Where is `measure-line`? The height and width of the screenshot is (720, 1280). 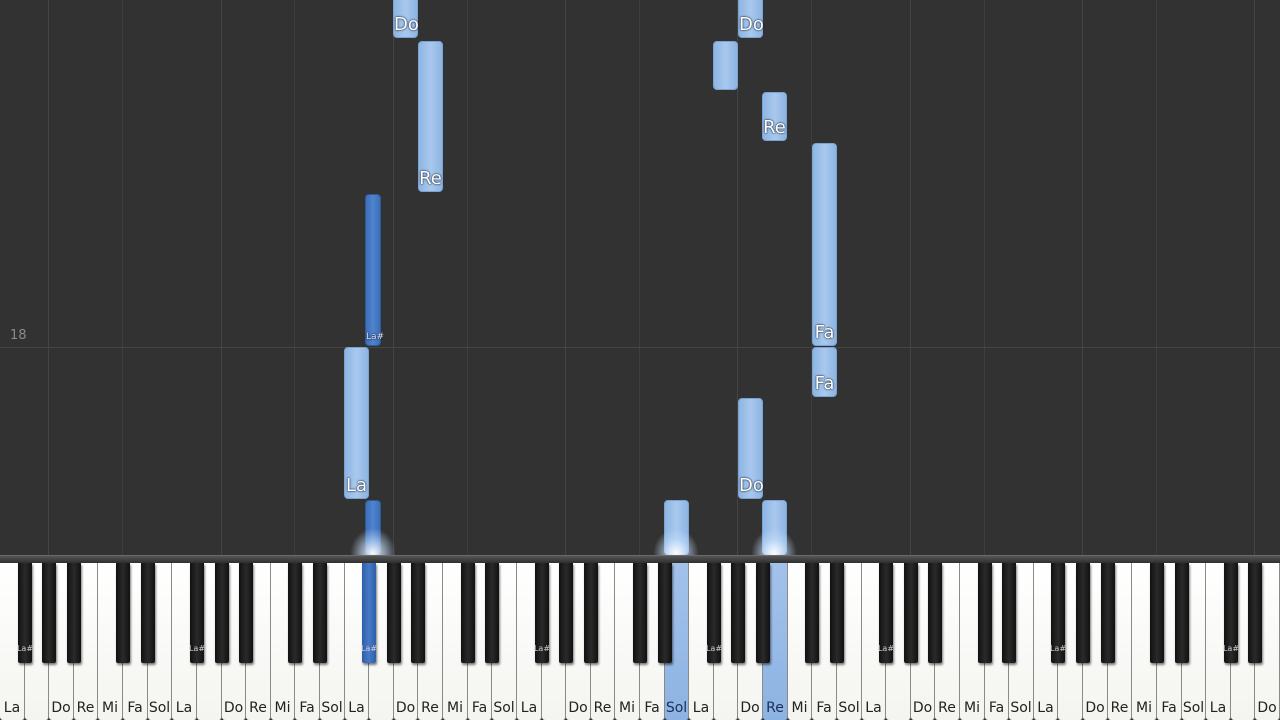 measure-line is located at coordinates (640, 347).